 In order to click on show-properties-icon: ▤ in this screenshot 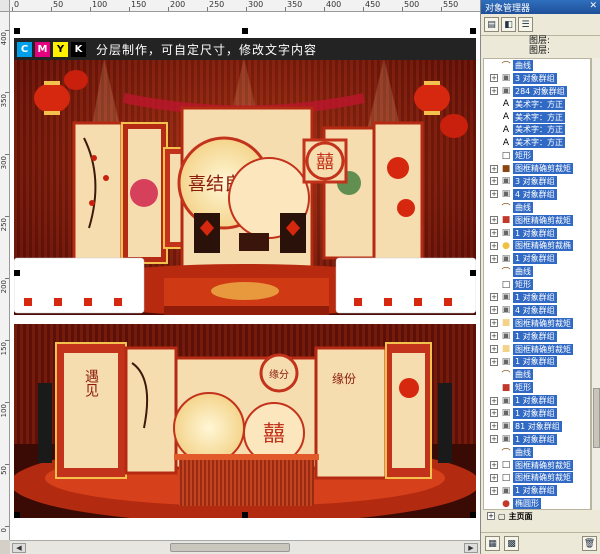, I will do `click(491, 24)`.